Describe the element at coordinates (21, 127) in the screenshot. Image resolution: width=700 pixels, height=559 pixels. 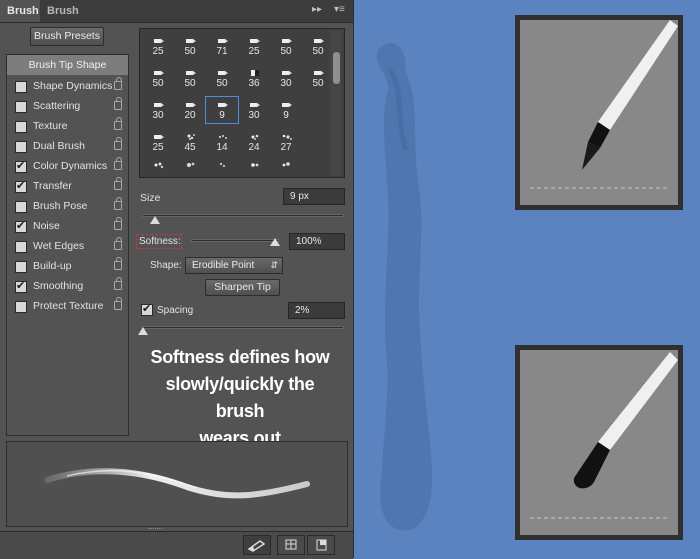
I see `texture-checkbox` at that location.